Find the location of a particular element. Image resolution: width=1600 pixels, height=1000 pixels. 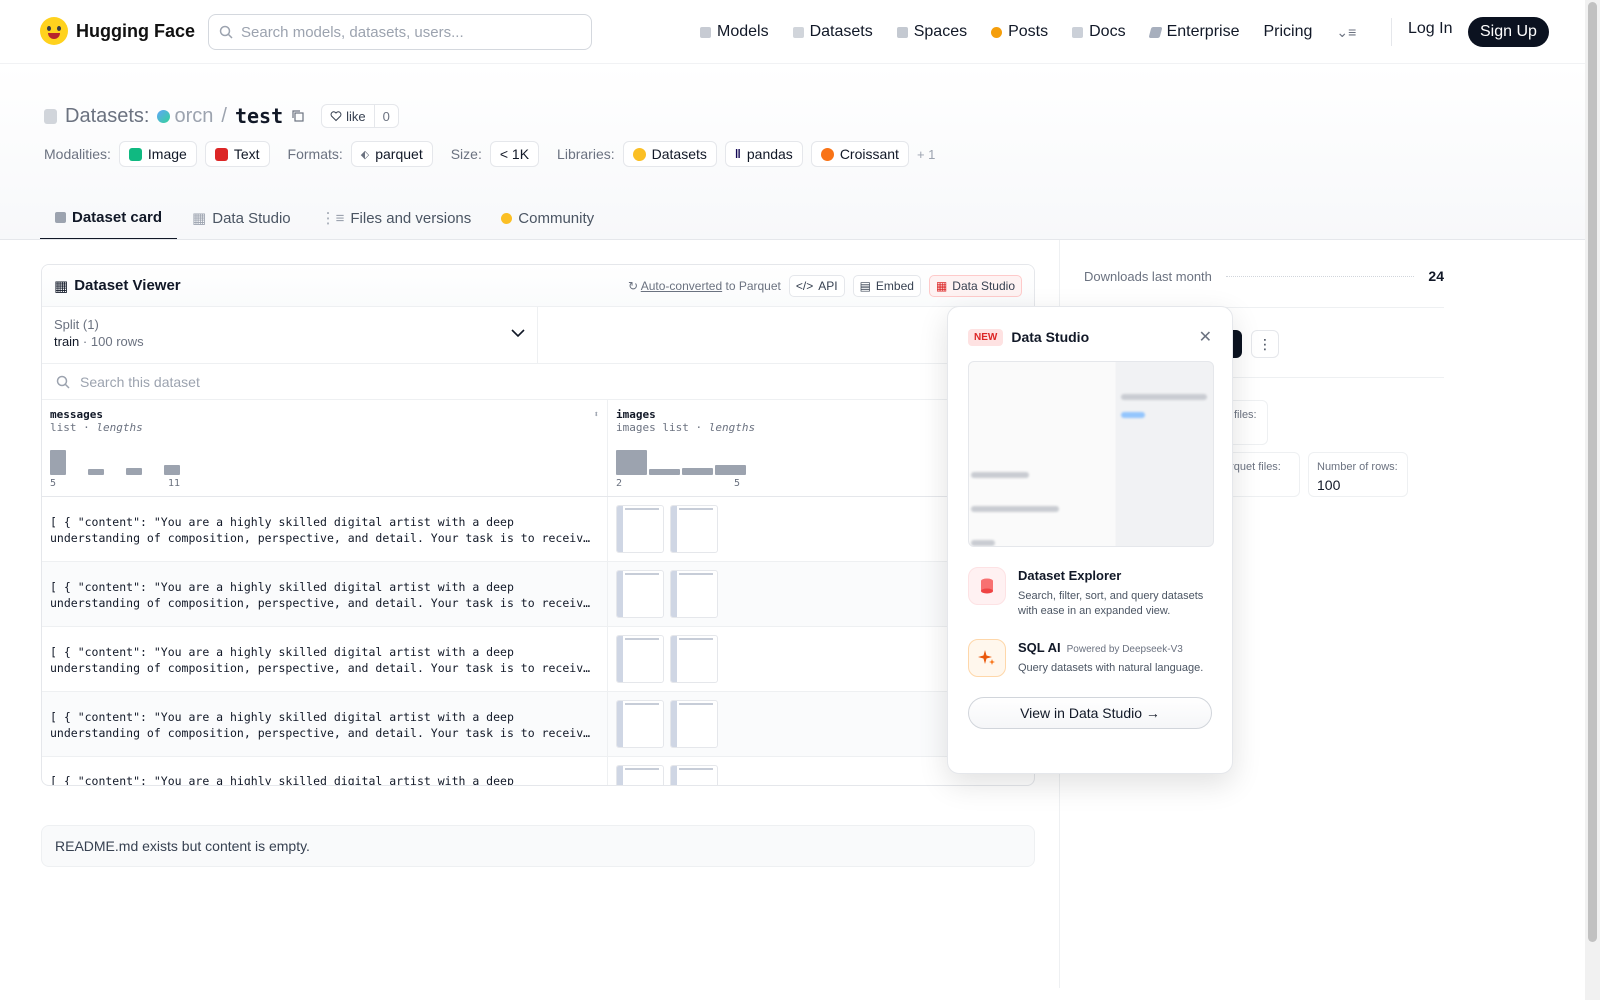

libraries-label: Libraries: is located at coordinates (586, 154).